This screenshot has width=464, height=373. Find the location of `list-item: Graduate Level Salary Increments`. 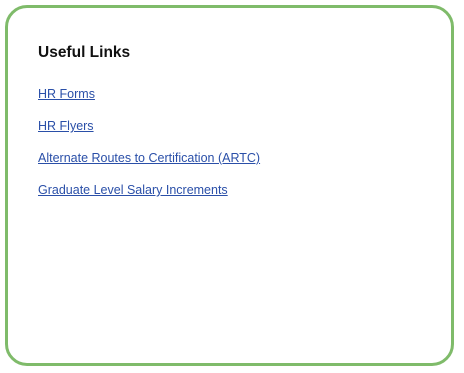

list-item: Graduate Level Salary Increments is located at coordinates (149, 197).